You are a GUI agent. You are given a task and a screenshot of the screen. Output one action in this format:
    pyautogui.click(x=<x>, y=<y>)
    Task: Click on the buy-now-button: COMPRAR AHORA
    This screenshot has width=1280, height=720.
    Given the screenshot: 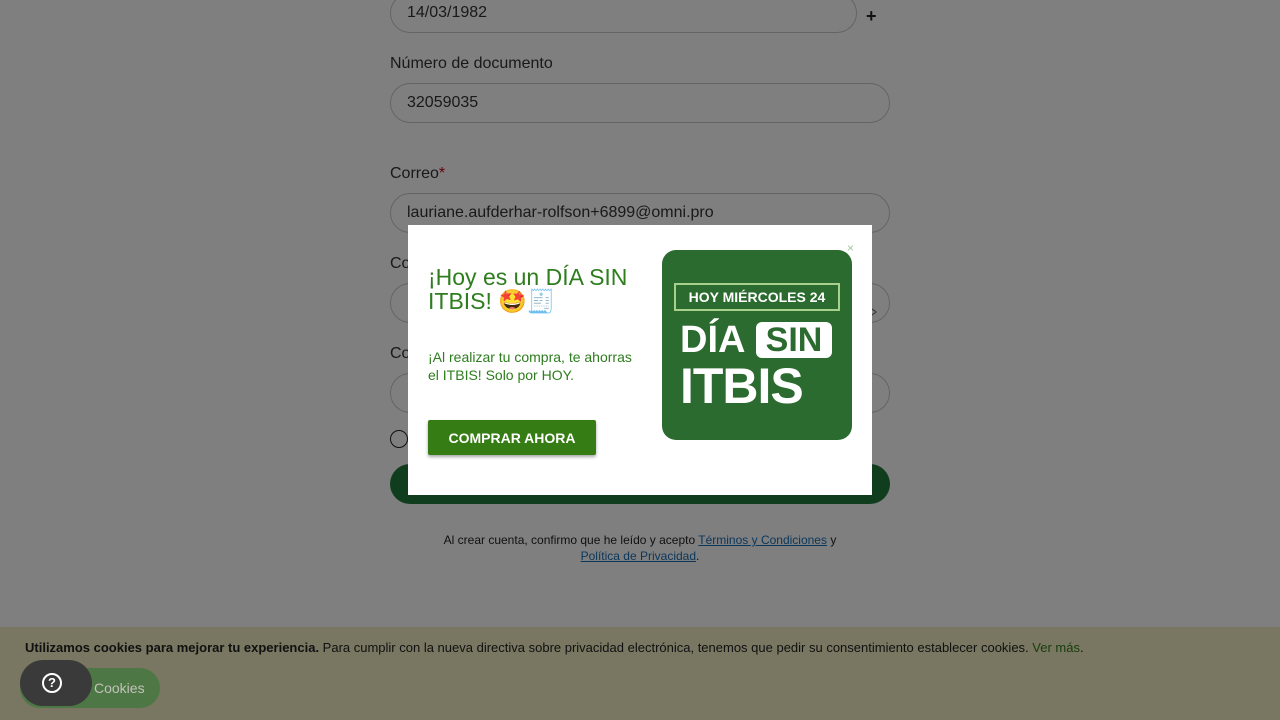 What is the action you would take?
    pyautogui.click(x=512, y=437)
    